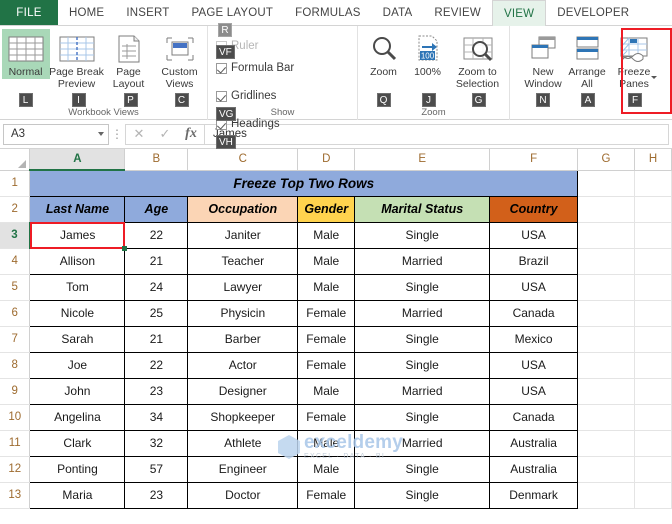 Image resolution: width=672 pixels, height=524 pixels. I want to click on cell-d4: Male, so click(326, 261).